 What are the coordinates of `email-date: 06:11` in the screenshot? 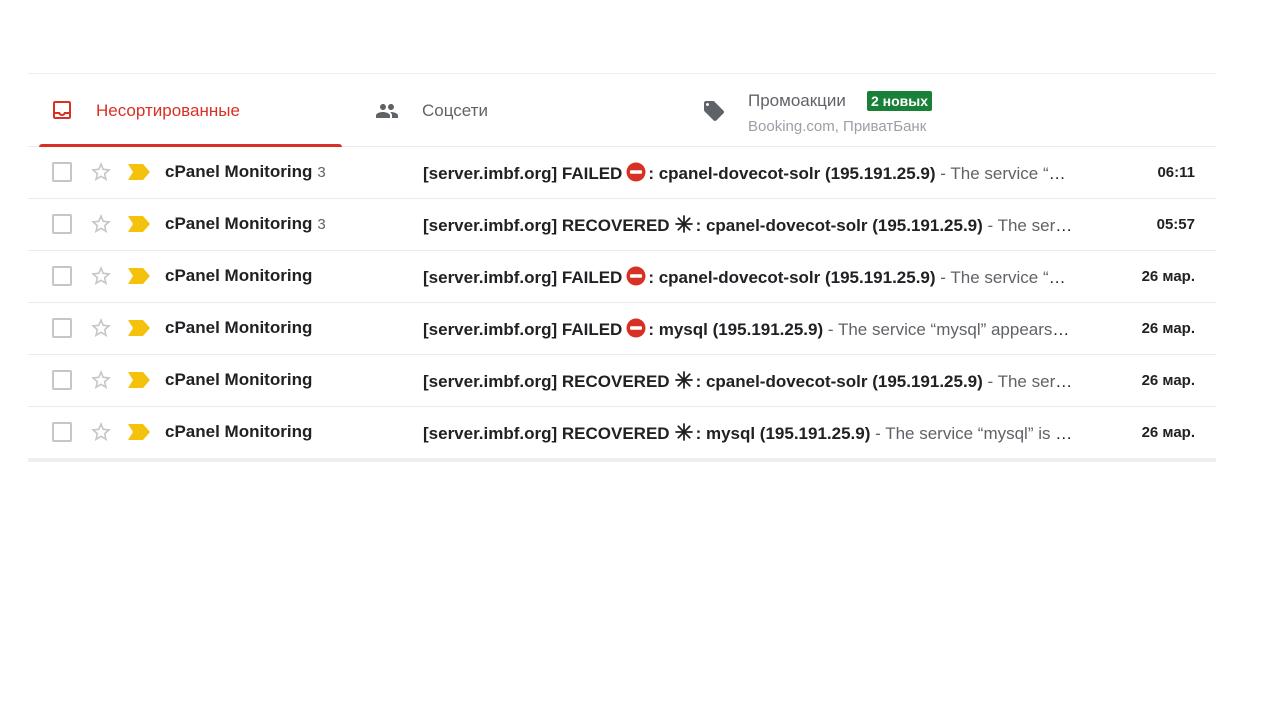 It's located at (1176, 172).